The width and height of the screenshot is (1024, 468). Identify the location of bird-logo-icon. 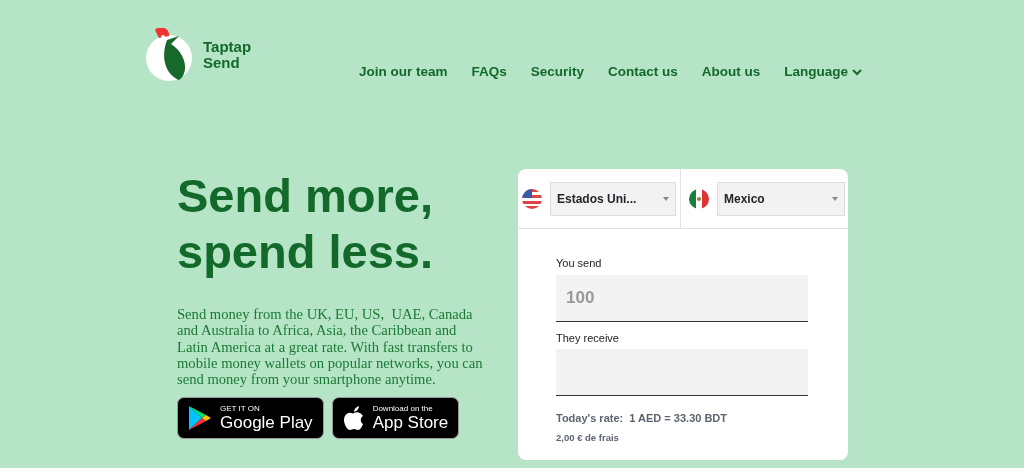
(170, 55).